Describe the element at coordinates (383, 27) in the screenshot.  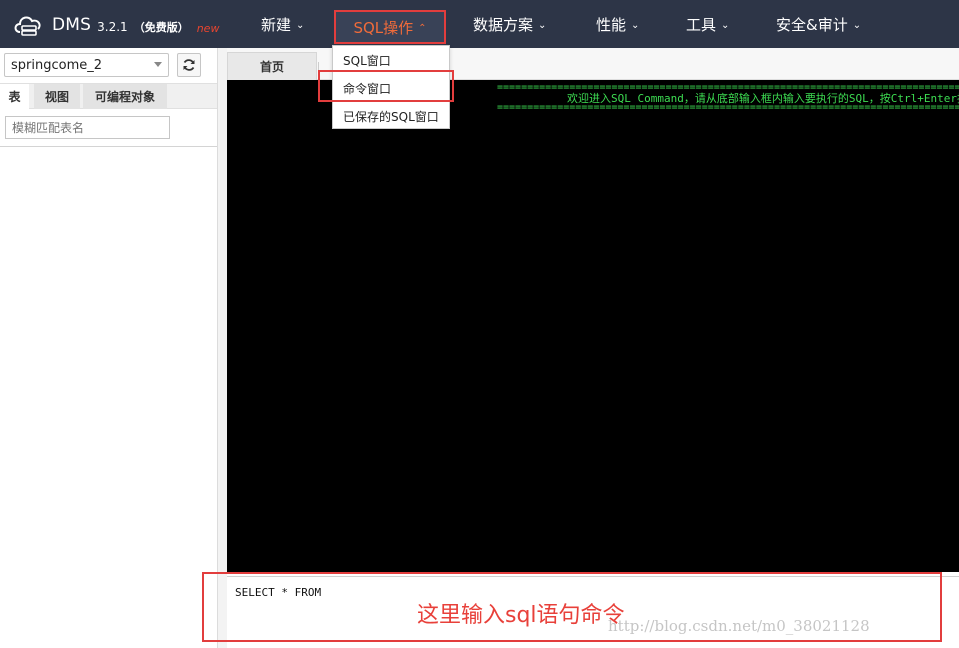
I see `nav-sql-label: SQL操作` at that location.